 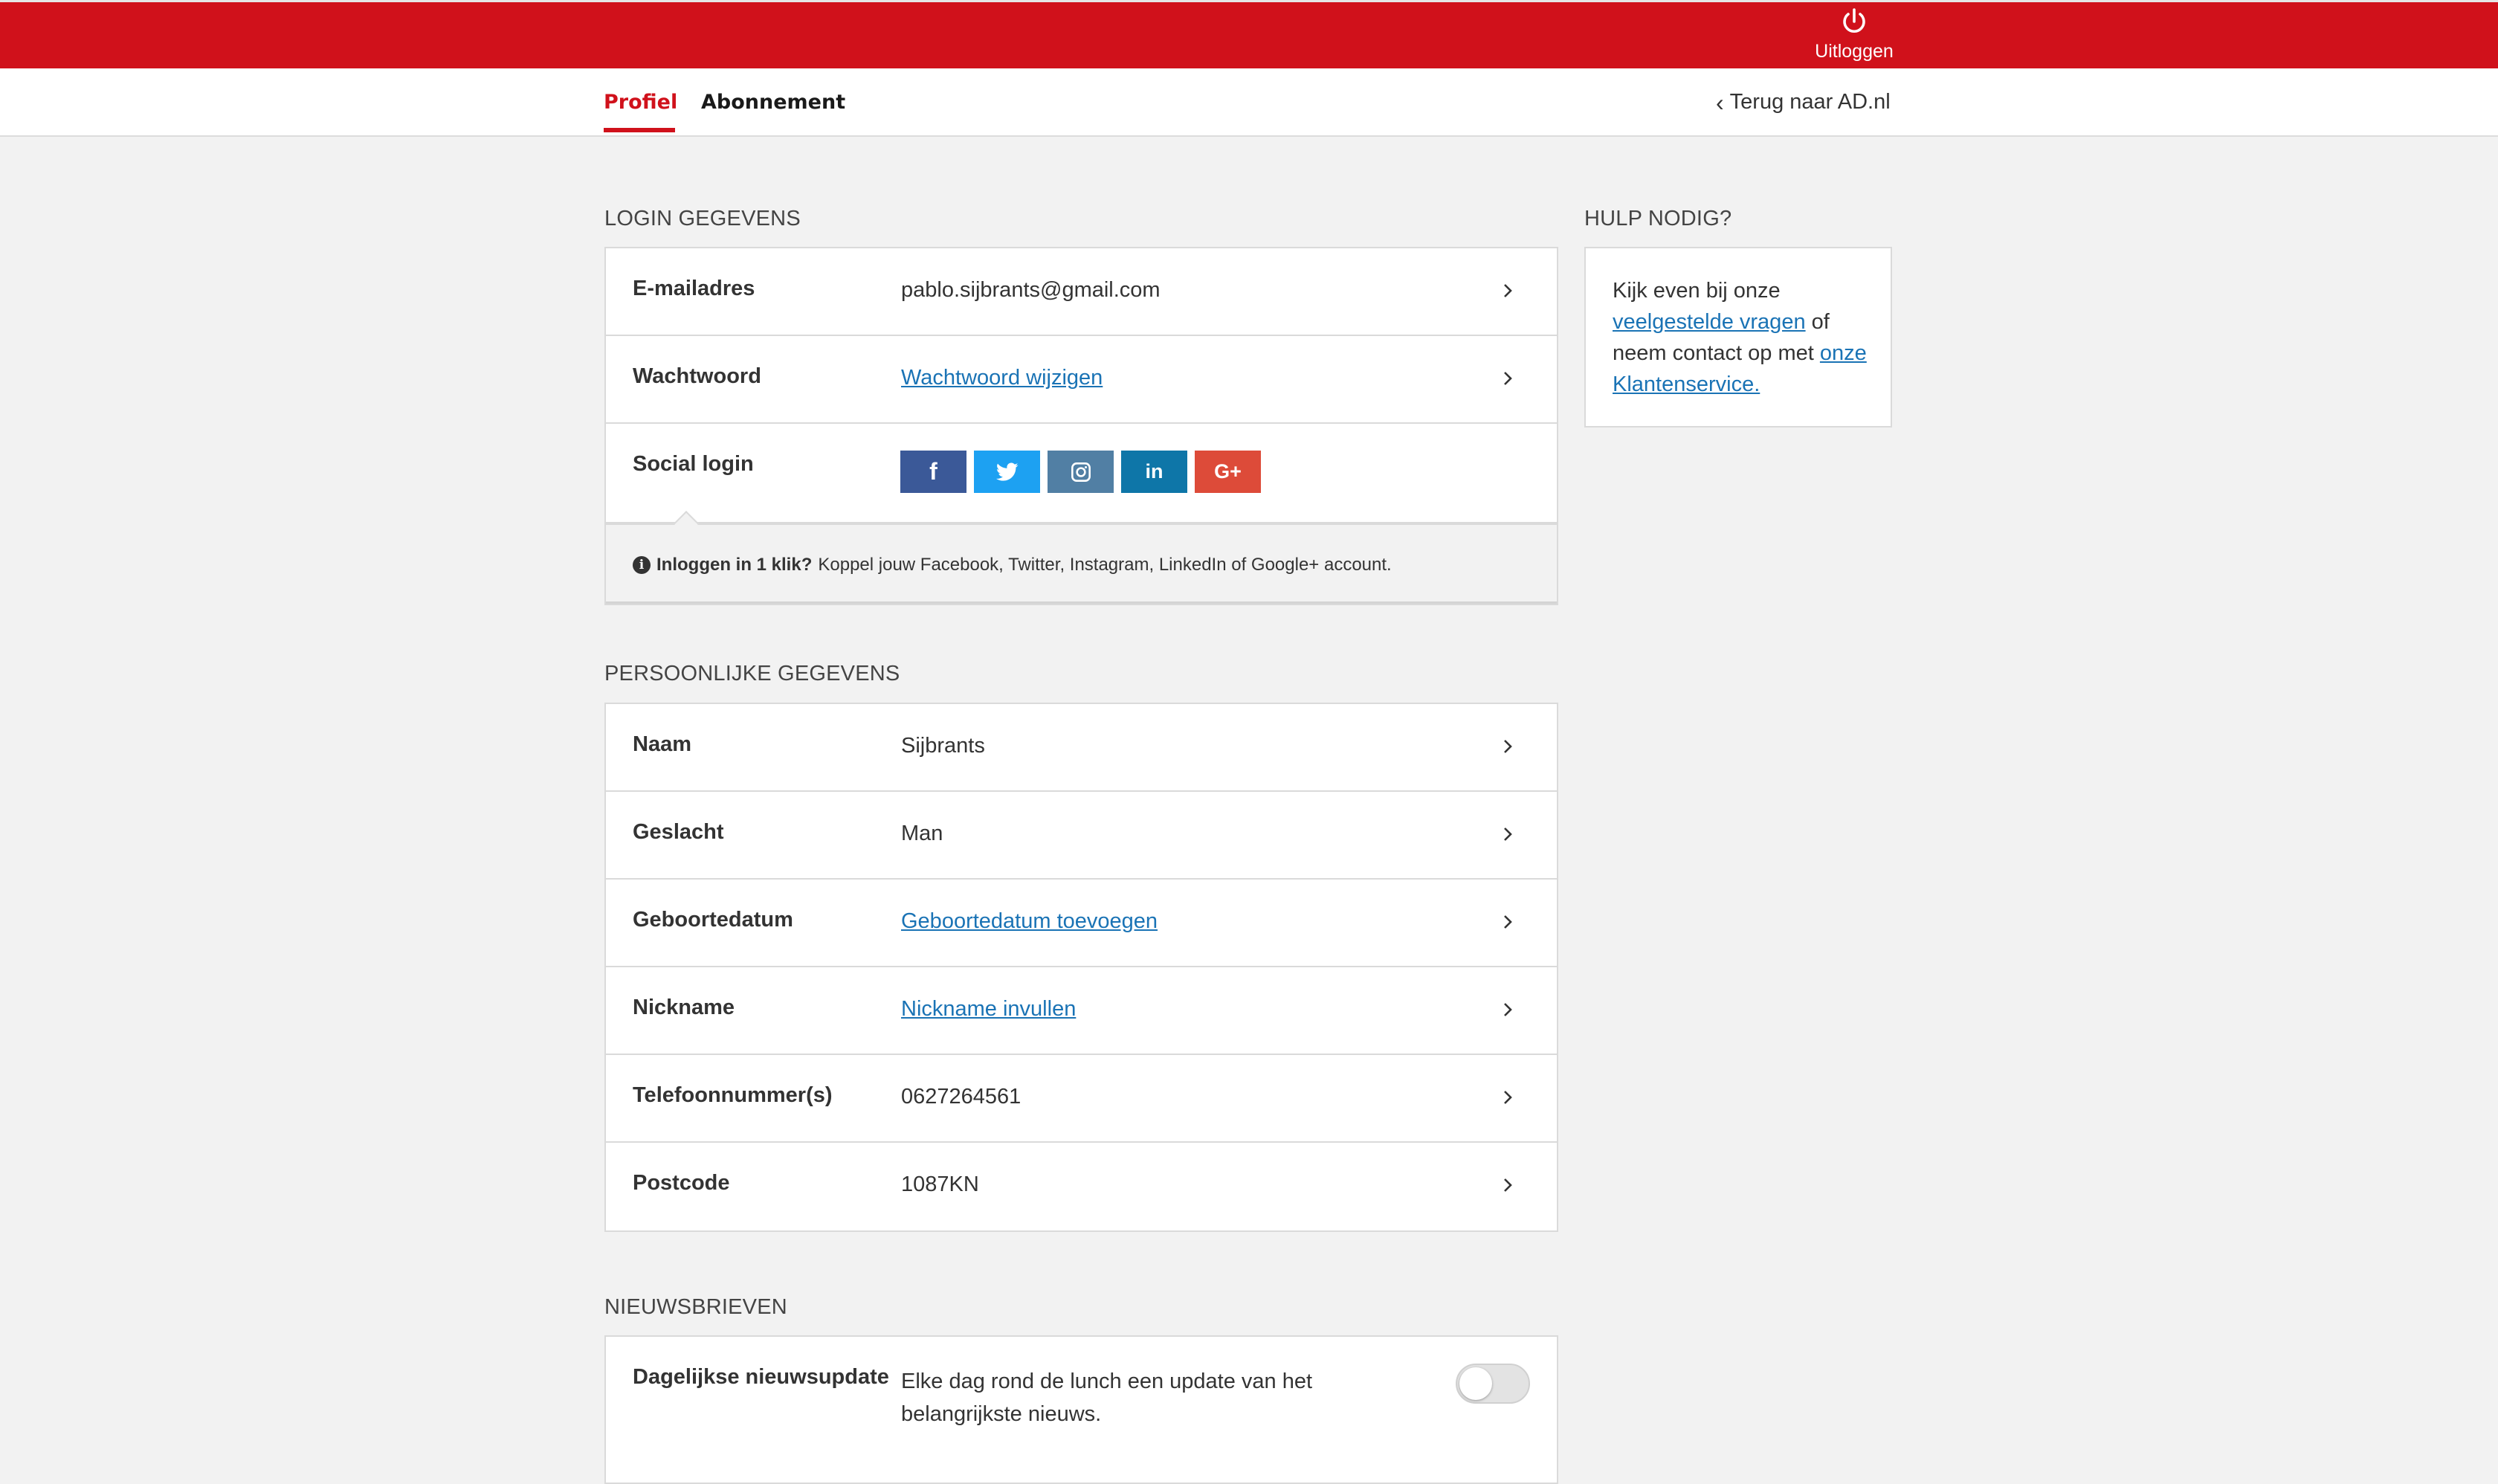 I want to click on email-label: E-mailadres, so click(x=694, y=288).